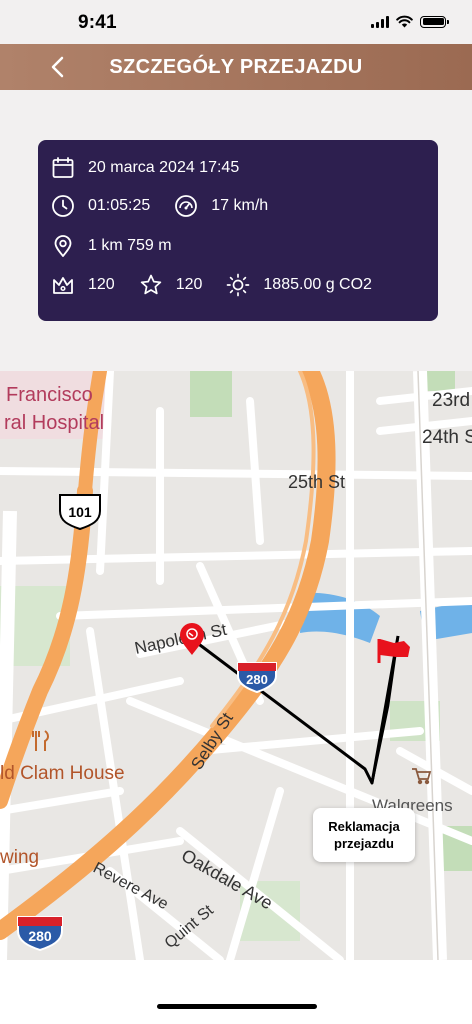 The height and width of the screenshot is (1024, 472). What do you see at coordinates (380, 21) in the screenshot?
I see `signal-icon` at bounding box center [380, 21].